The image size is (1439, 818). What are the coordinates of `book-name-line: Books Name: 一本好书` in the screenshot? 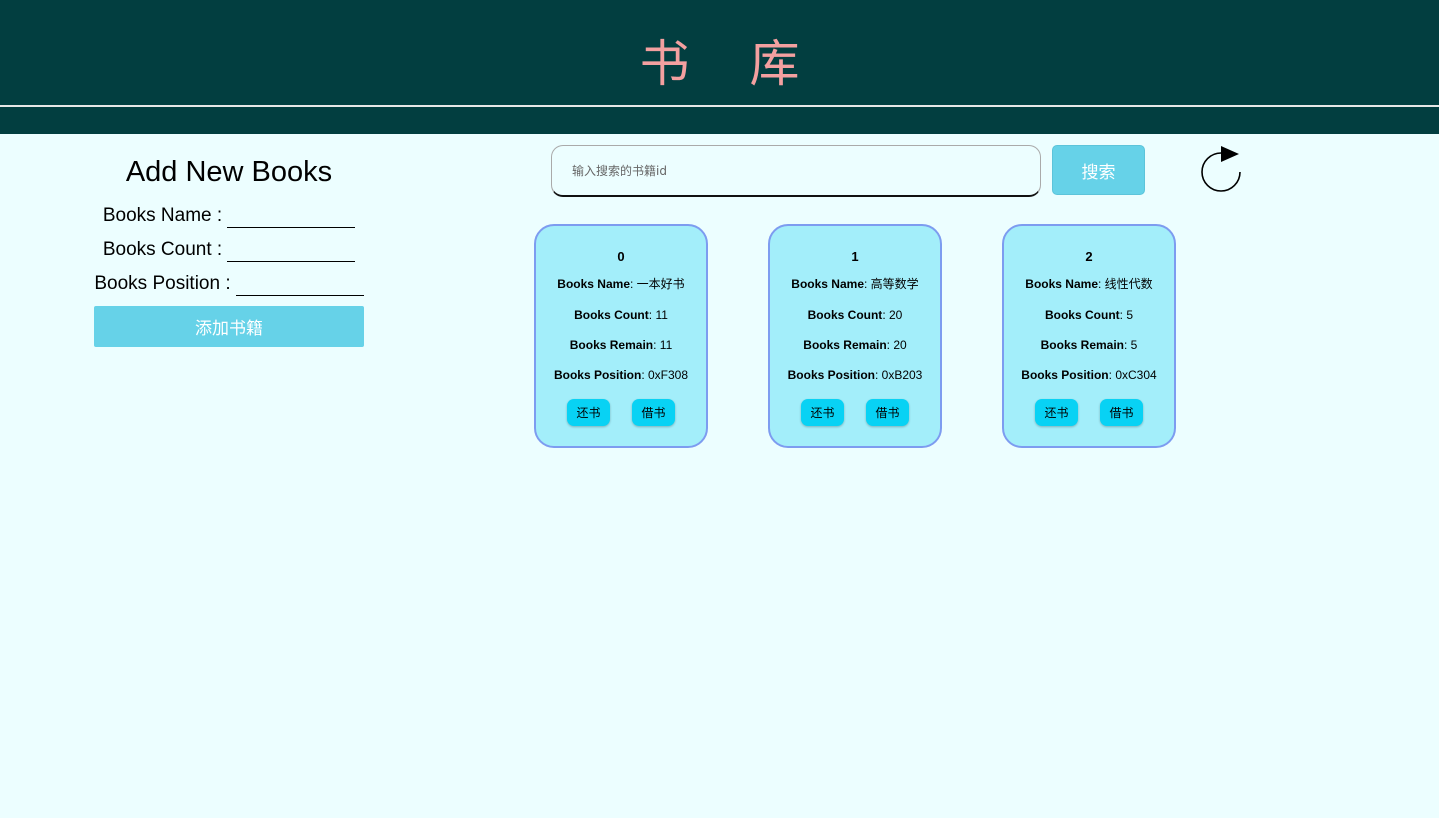 It's located at (621, 284).